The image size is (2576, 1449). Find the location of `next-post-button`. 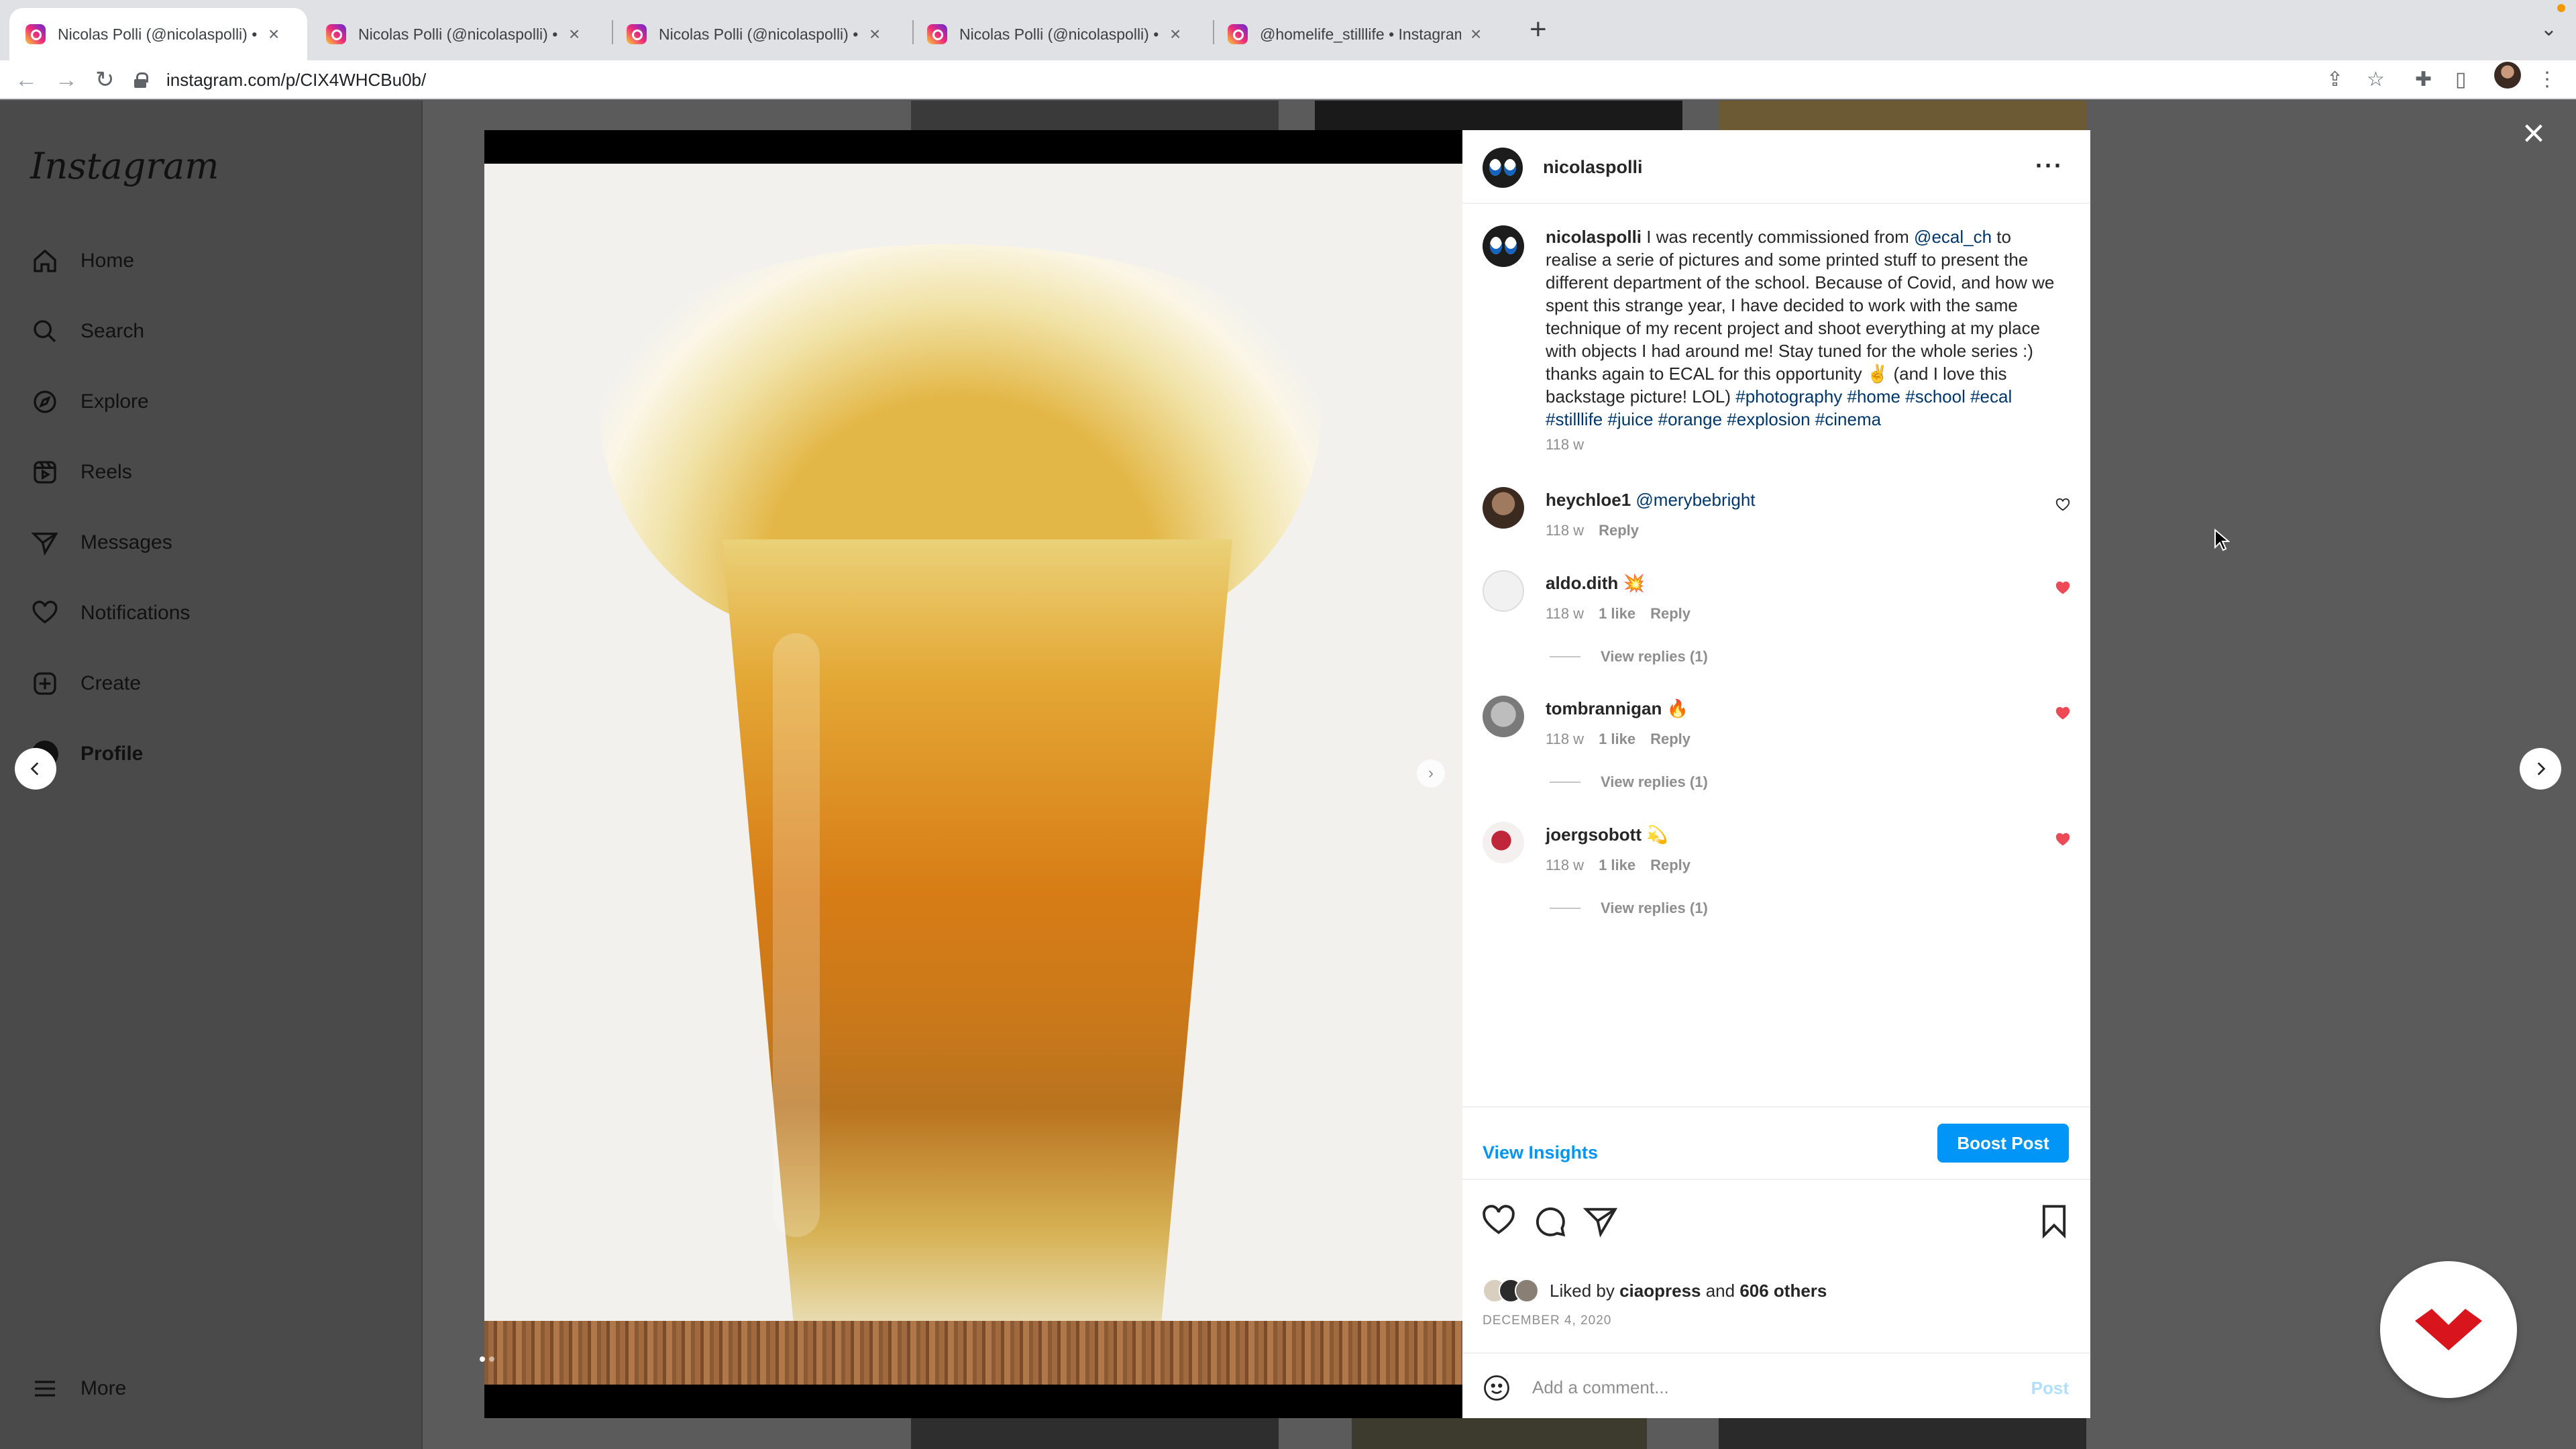

next-post-button is located at coordinates (2540, 769).